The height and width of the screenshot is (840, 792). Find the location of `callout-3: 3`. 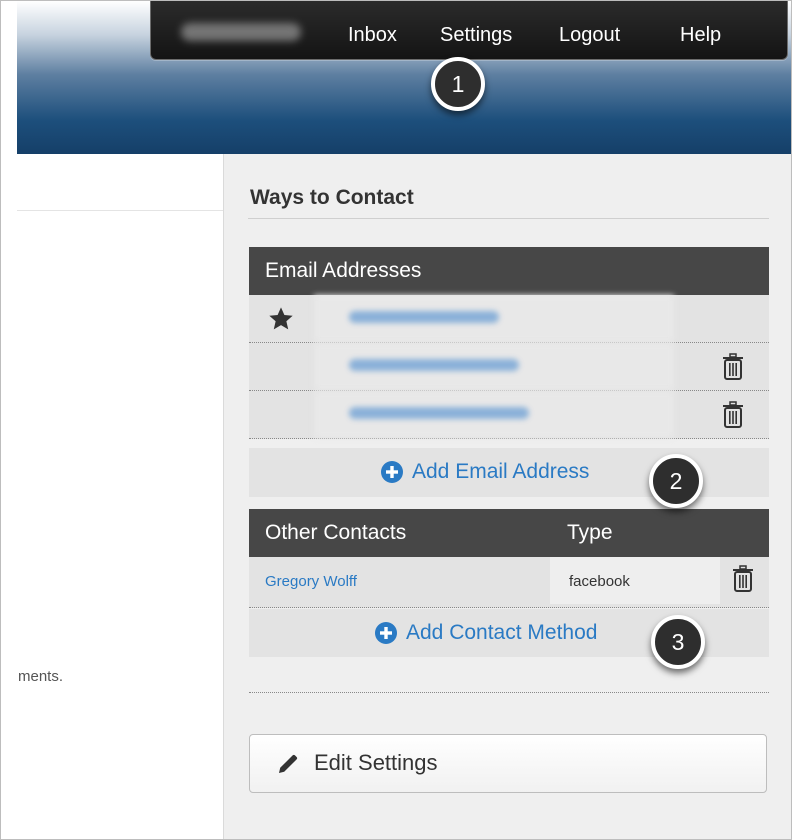

callout-3: 3 is located at coordinates (678, 642).